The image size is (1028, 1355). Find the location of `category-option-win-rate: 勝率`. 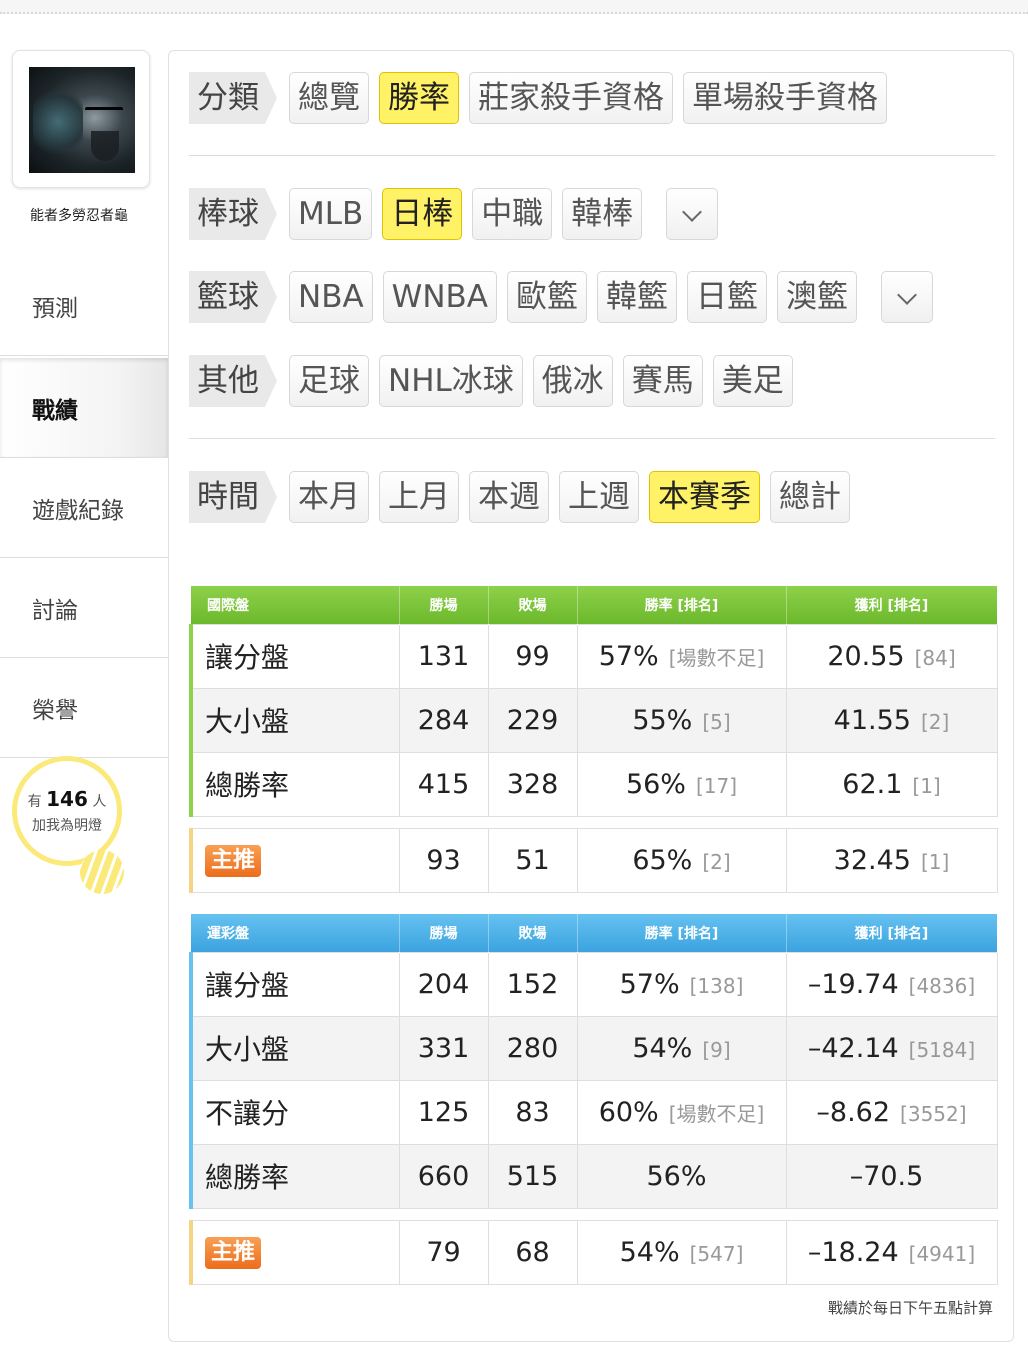

category-option-win-rate: 勝率 is located at coordinates (419, 98).